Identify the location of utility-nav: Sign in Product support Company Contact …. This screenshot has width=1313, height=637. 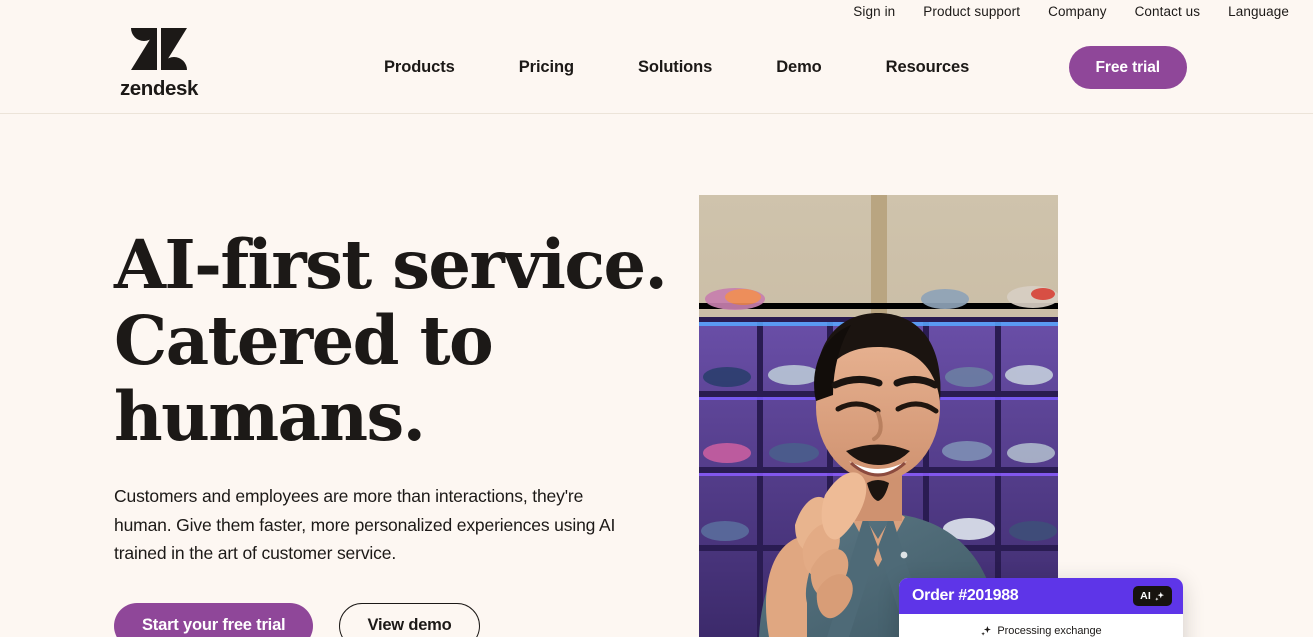
(1071, 12).